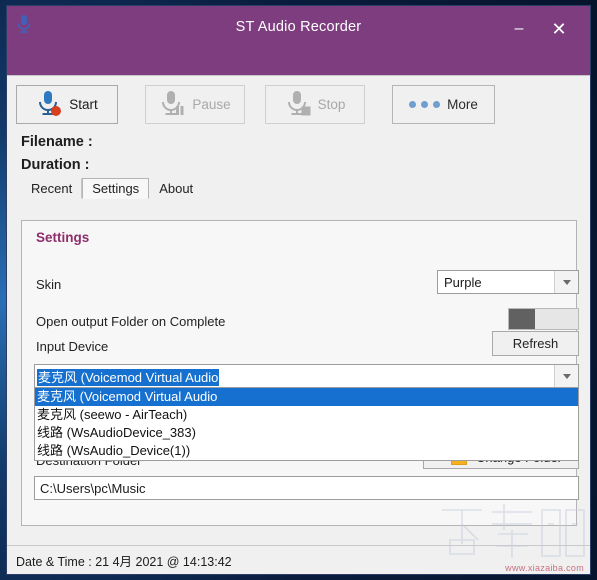 The image size is (597, 580). What do you see at coordinates (331, 104) in the screenshot?
I see `stop-button-label: Stop` at bounding box center [331, 104].